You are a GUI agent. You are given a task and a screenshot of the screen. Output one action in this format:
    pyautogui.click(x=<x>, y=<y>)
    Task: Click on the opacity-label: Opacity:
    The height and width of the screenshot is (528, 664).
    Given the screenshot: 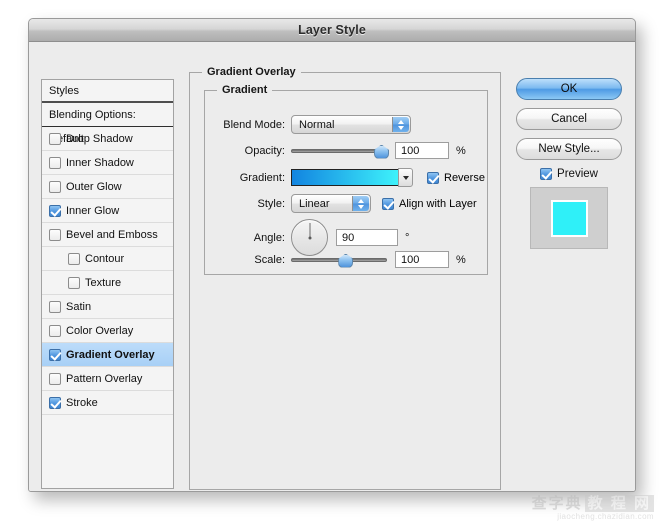 What is the action you would take?
    pyautogui.click(x=264, y=150)
    